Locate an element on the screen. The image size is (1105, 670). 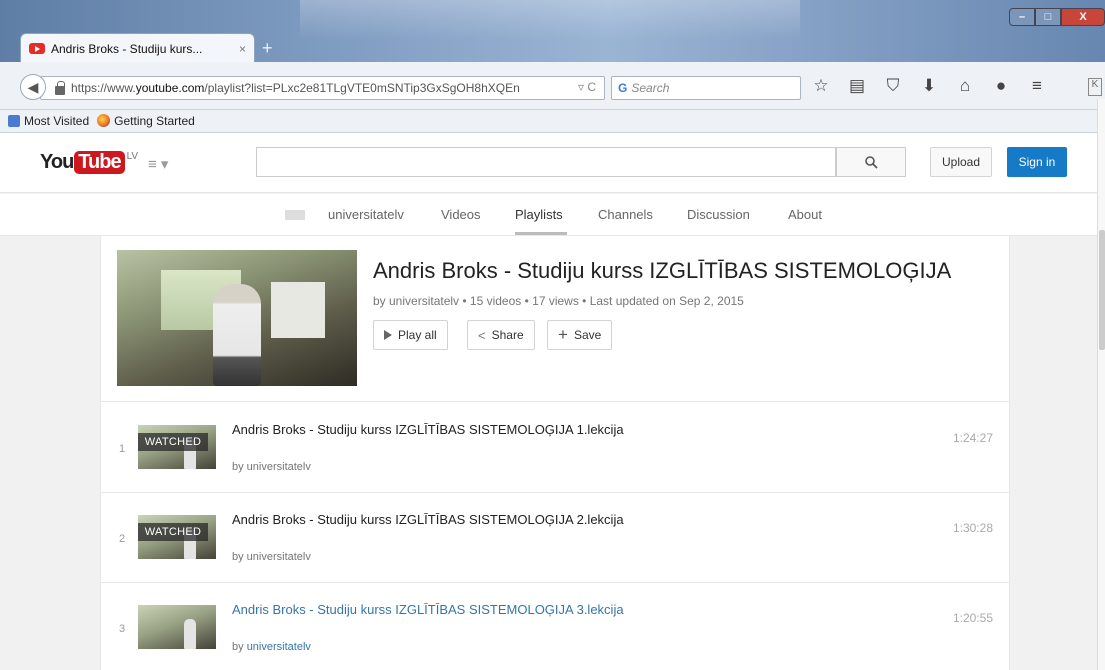
play-icon is located at coordinates (388, 335).